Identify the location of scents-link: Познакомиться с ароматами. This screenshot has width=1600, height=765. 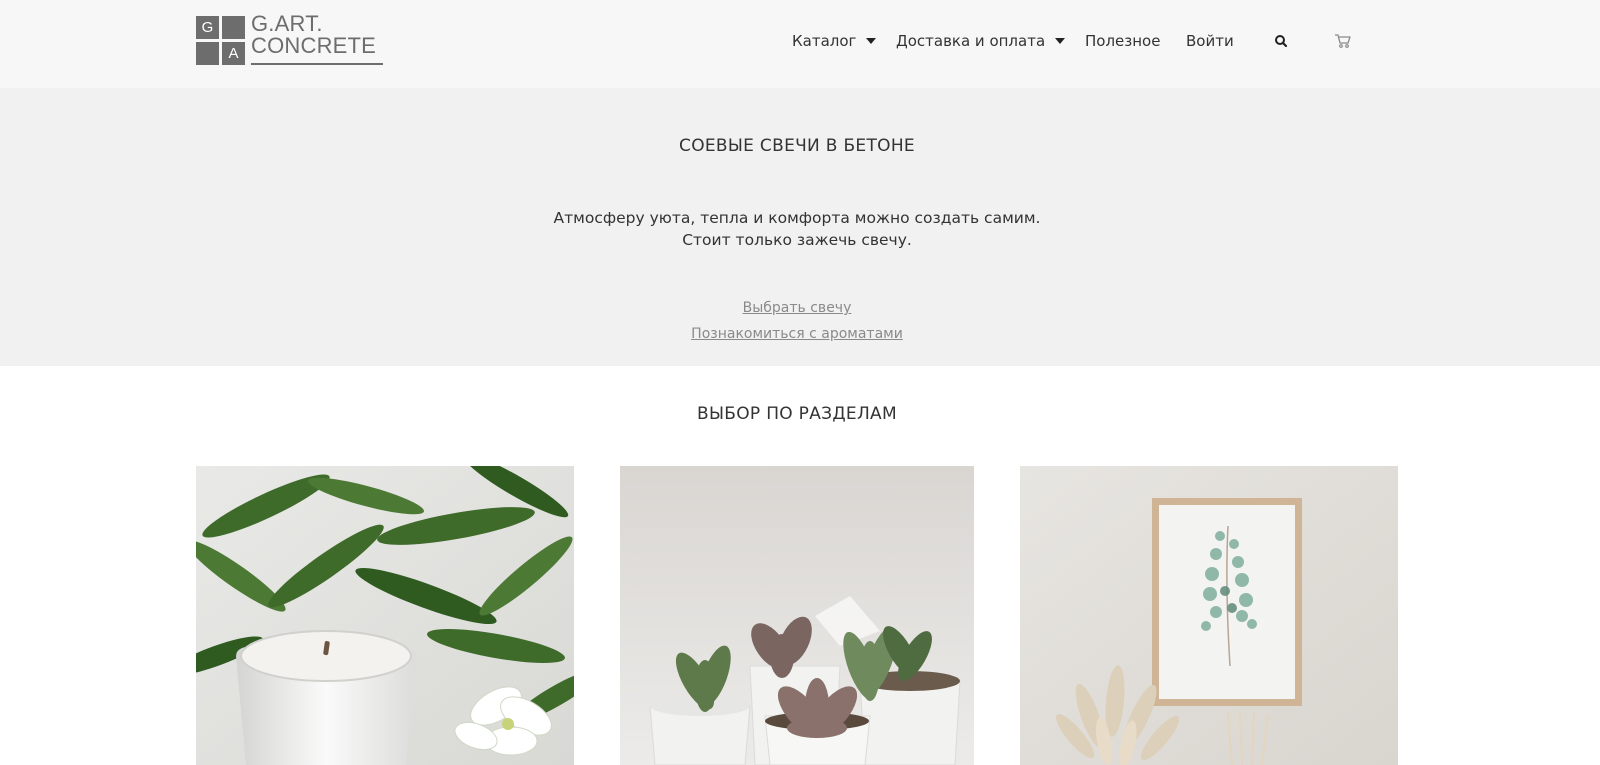
(797, 334).